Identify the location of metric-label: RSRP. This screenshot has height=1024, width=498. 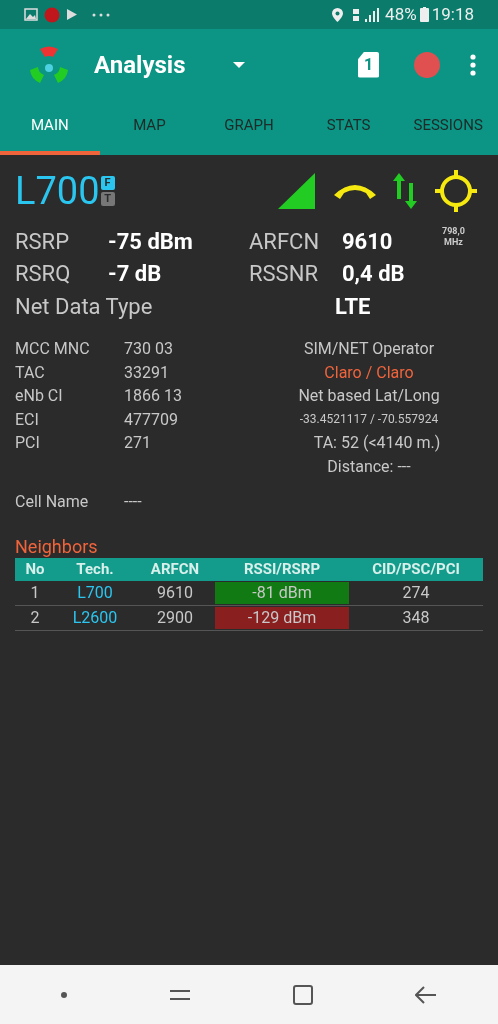
(43, 241).